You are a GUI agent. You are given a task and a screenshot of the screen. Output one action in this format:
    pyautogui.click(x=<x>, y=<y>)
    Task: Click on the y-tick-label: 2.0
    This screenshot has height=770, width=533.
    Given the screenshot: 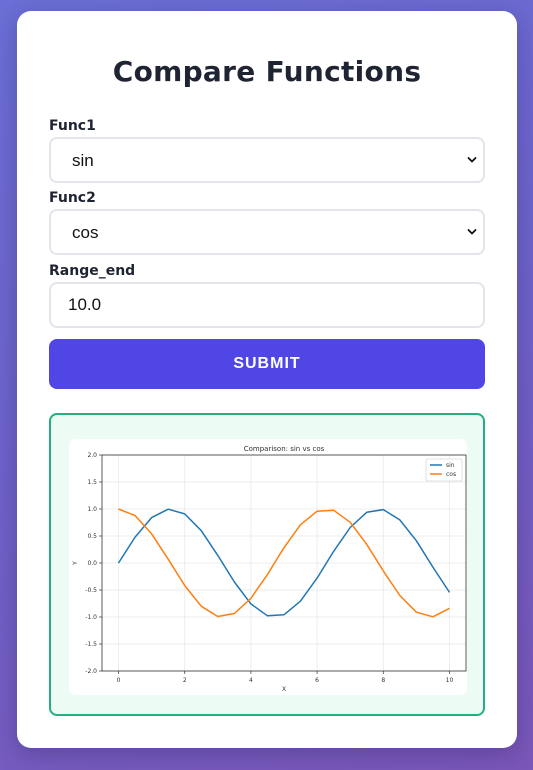 What is the action you would take?
    pyautogui.click(x=92, y=455)
    